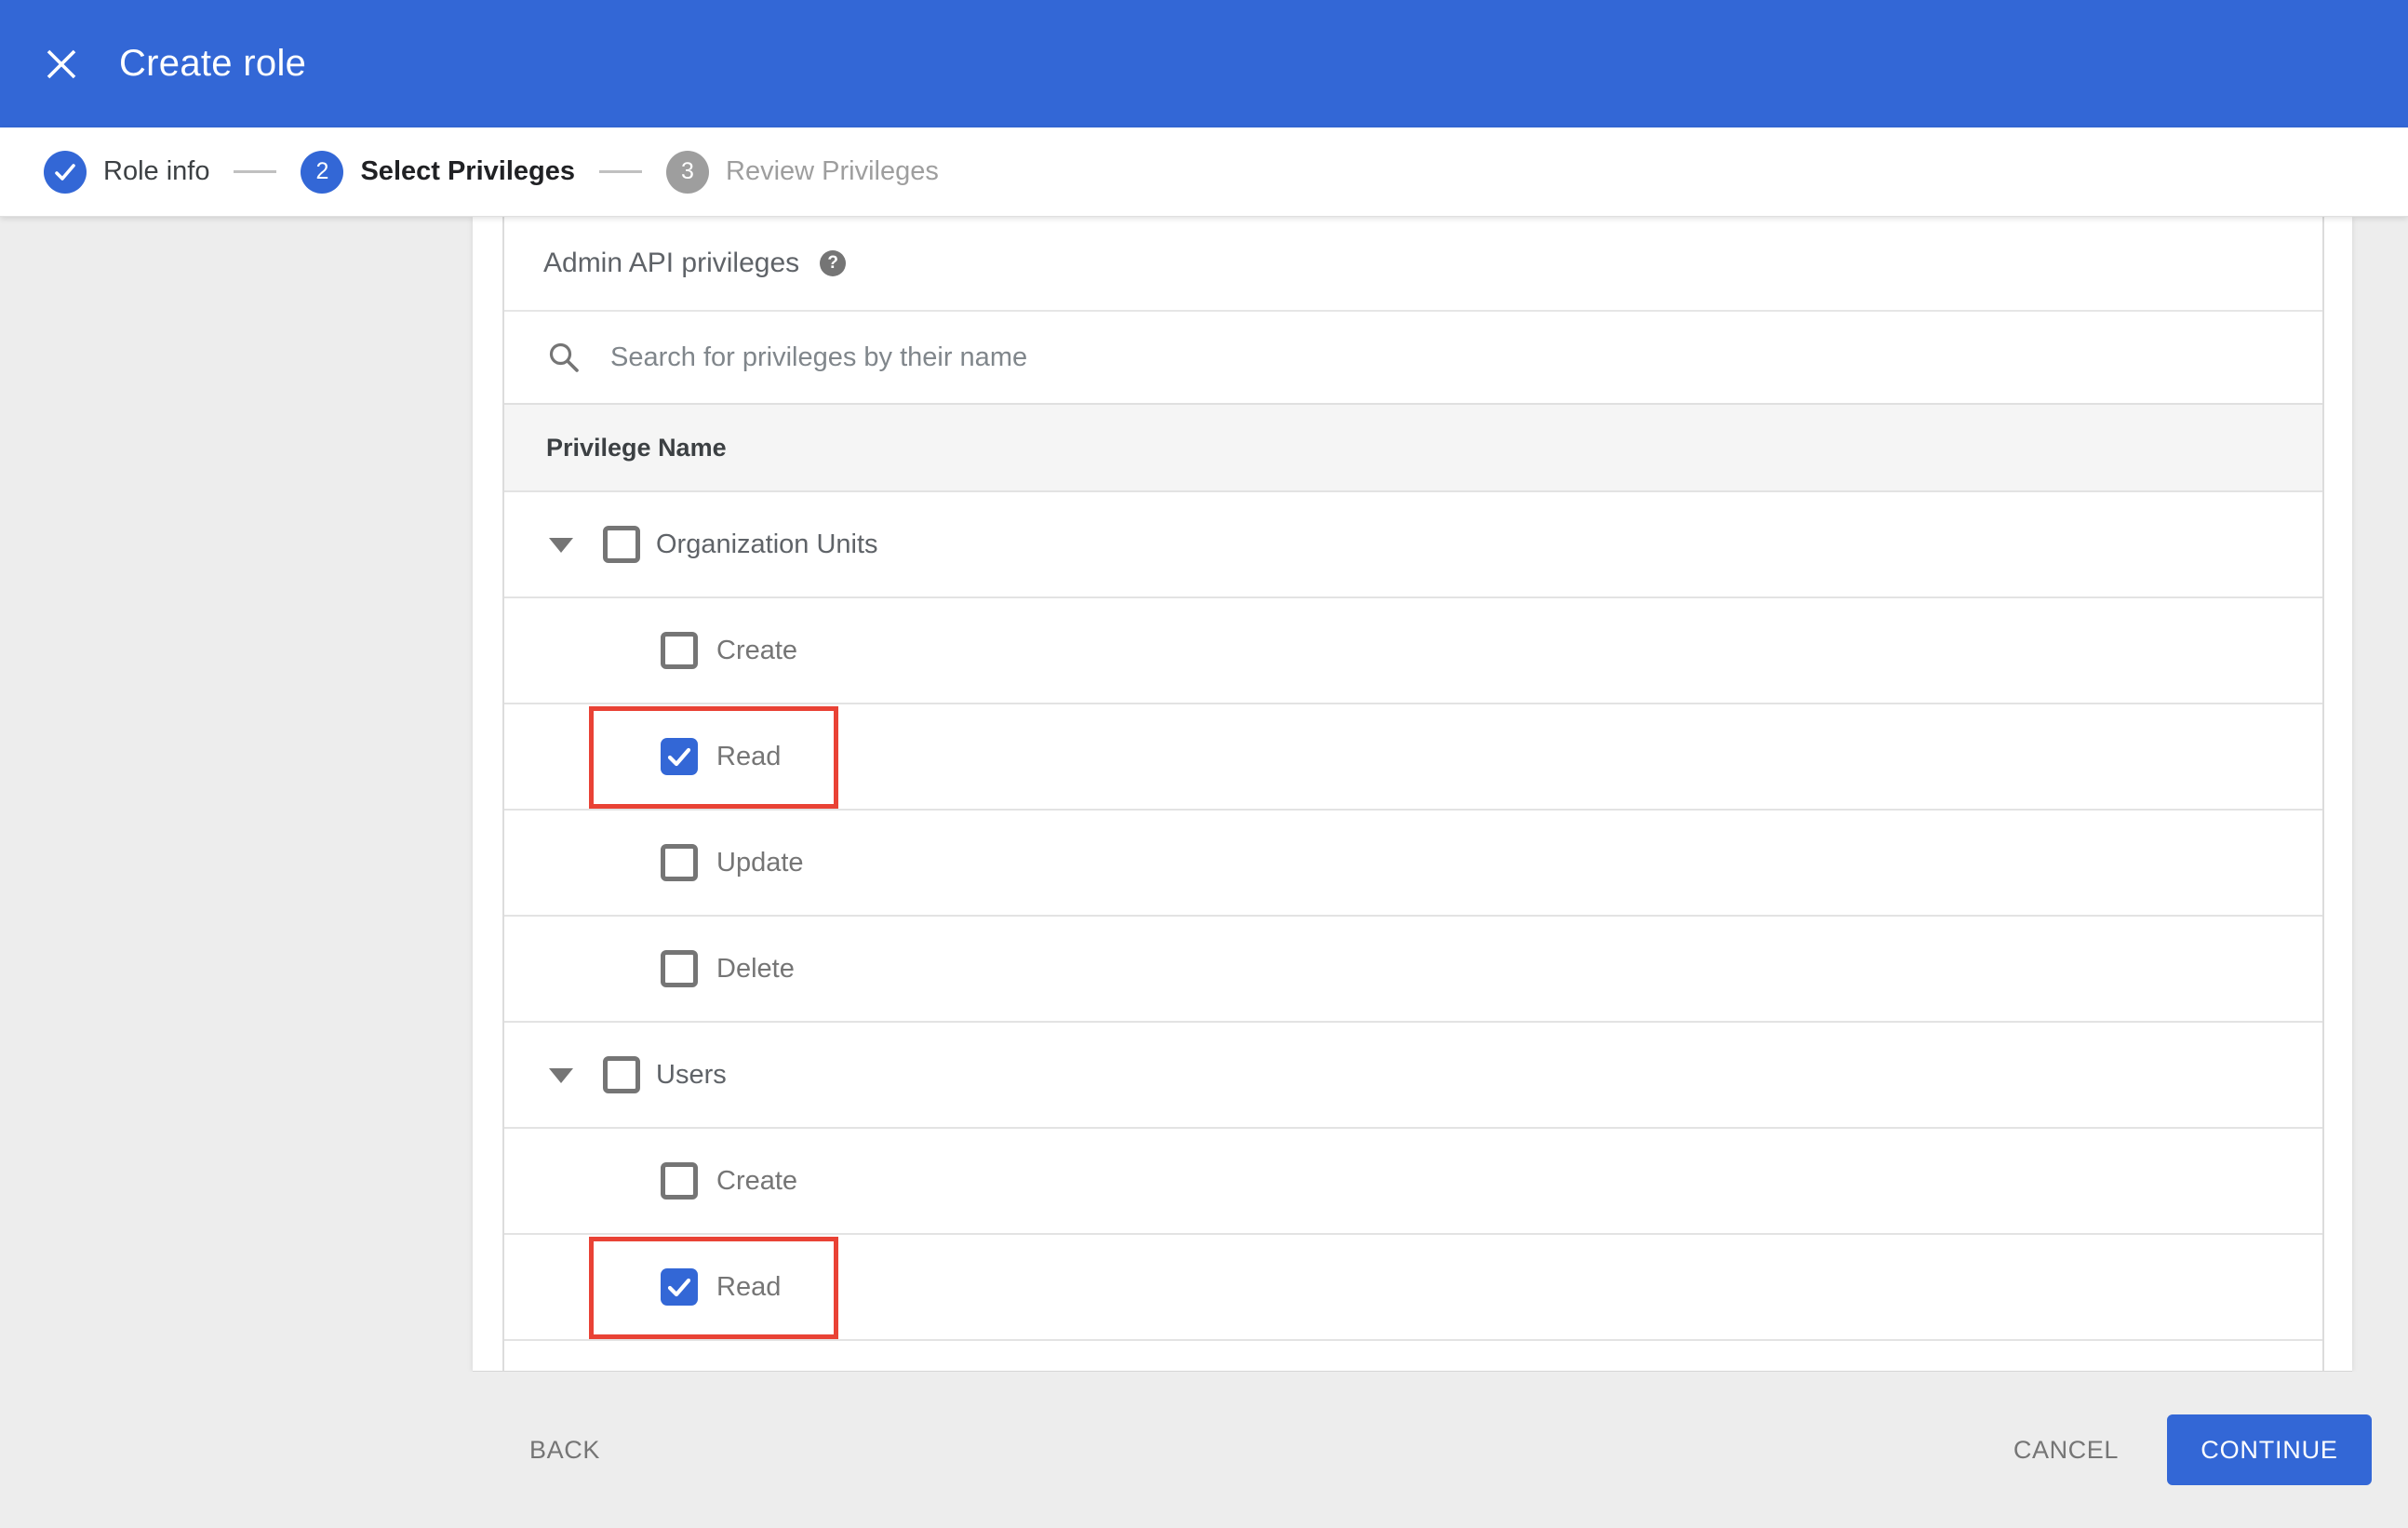 The width and height of the screenshot is (2408, 1528). I want to click on step3-label: Review Privileges, so click(833, 171).